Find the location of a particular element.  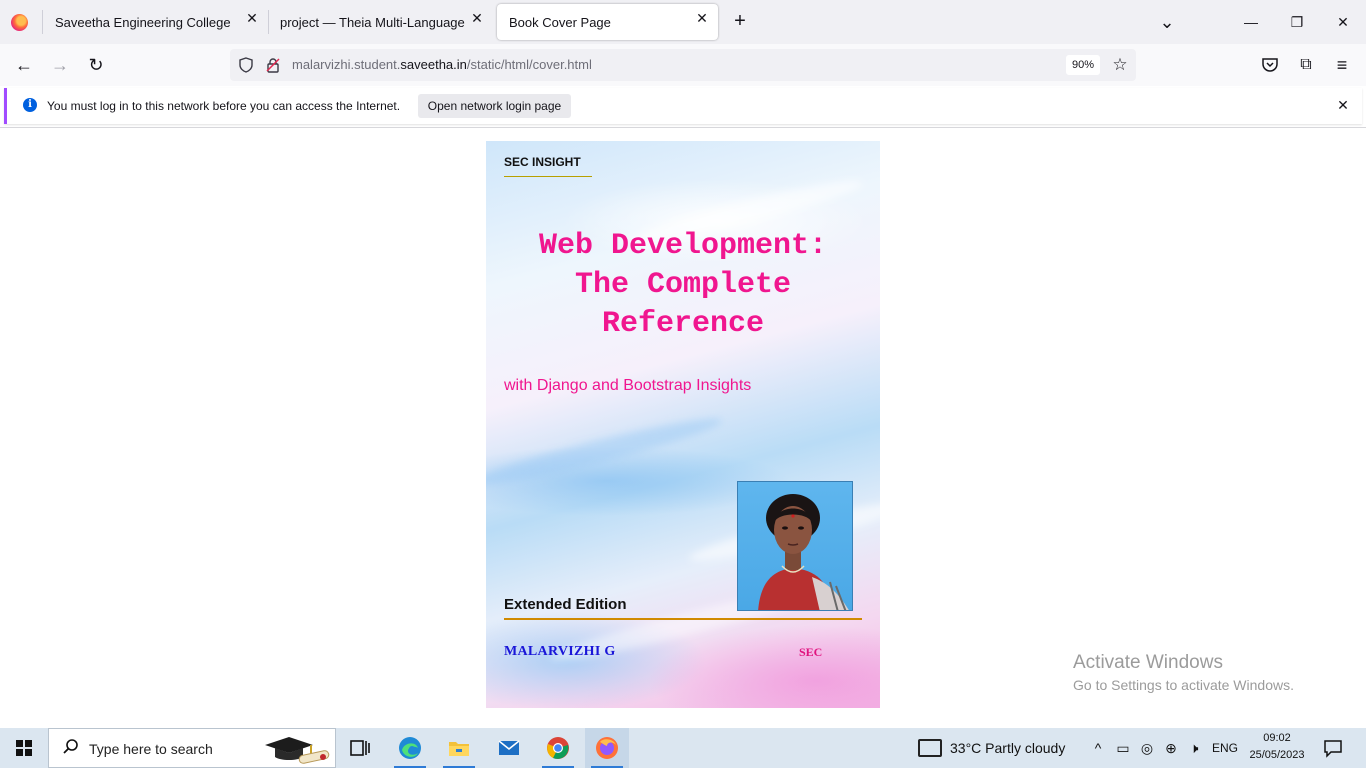

tab-theia-project: project — Theia Multi-Language Ex is located at coordinates (380, 22).